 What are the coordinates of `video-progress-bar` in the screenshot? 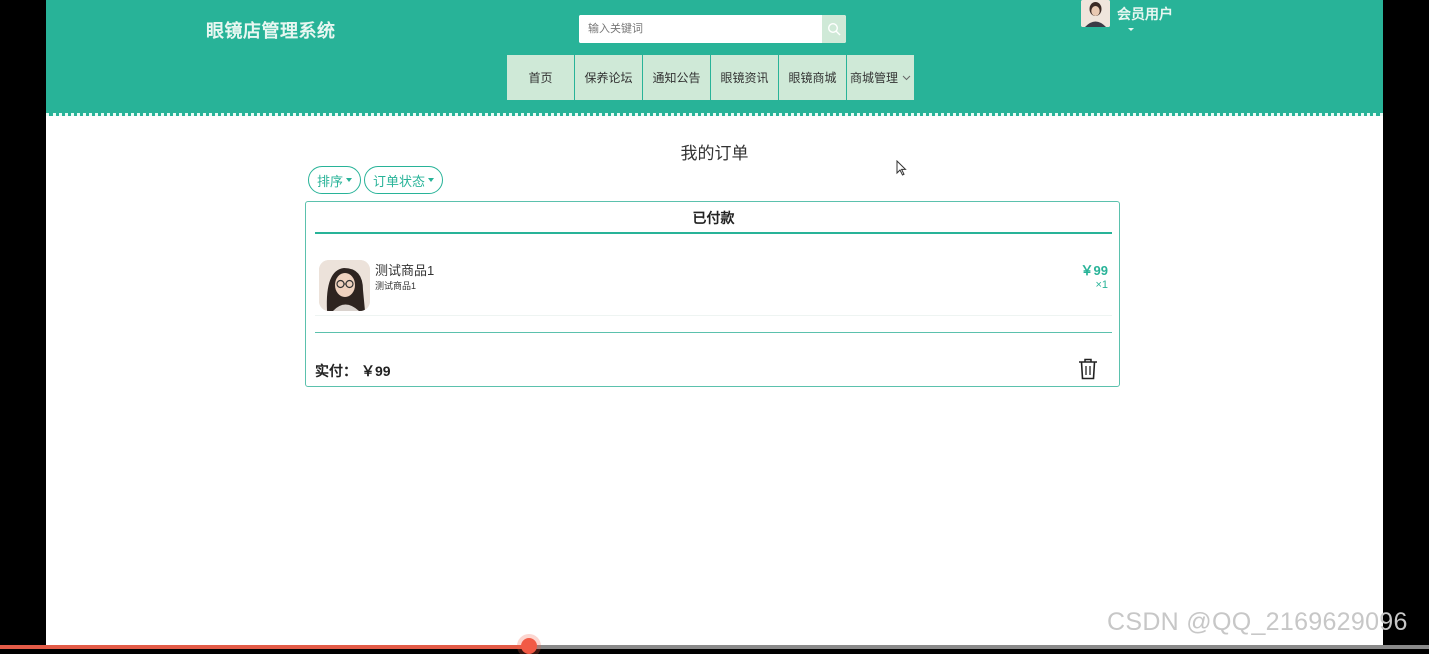 It's located at (714, 646).